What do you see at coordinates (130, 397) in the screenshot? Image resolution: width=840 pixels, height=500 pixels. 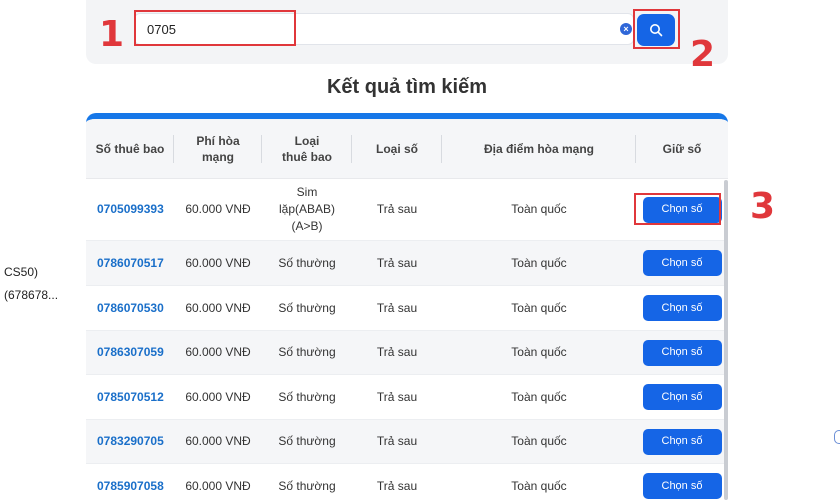 I see `phone-number-link: 0785070512` at bounding box center [130, 397].